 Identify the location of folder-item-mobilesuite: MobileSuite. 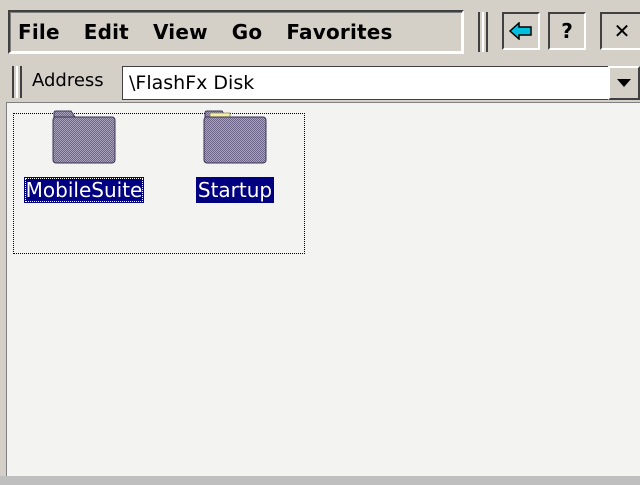
(84, 156).